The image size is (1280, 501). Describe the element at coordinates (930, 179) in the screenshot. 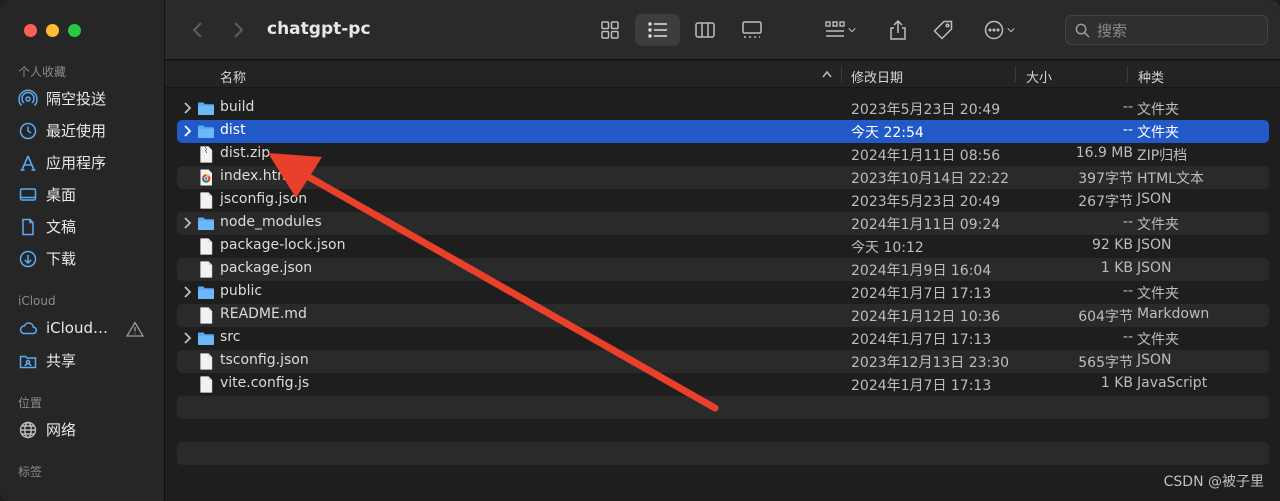

I see `file-date: 2023年10月14日 22:22` at that location.